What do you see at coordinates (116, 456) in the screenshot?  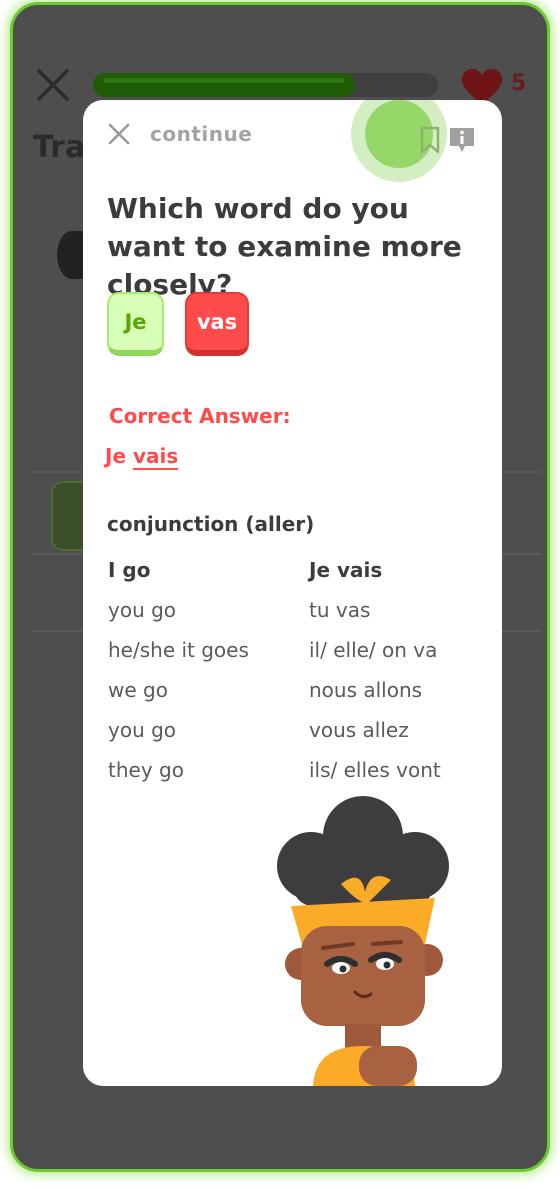 I see `correct-answer-word: Je` at bounding box center [116, 456].